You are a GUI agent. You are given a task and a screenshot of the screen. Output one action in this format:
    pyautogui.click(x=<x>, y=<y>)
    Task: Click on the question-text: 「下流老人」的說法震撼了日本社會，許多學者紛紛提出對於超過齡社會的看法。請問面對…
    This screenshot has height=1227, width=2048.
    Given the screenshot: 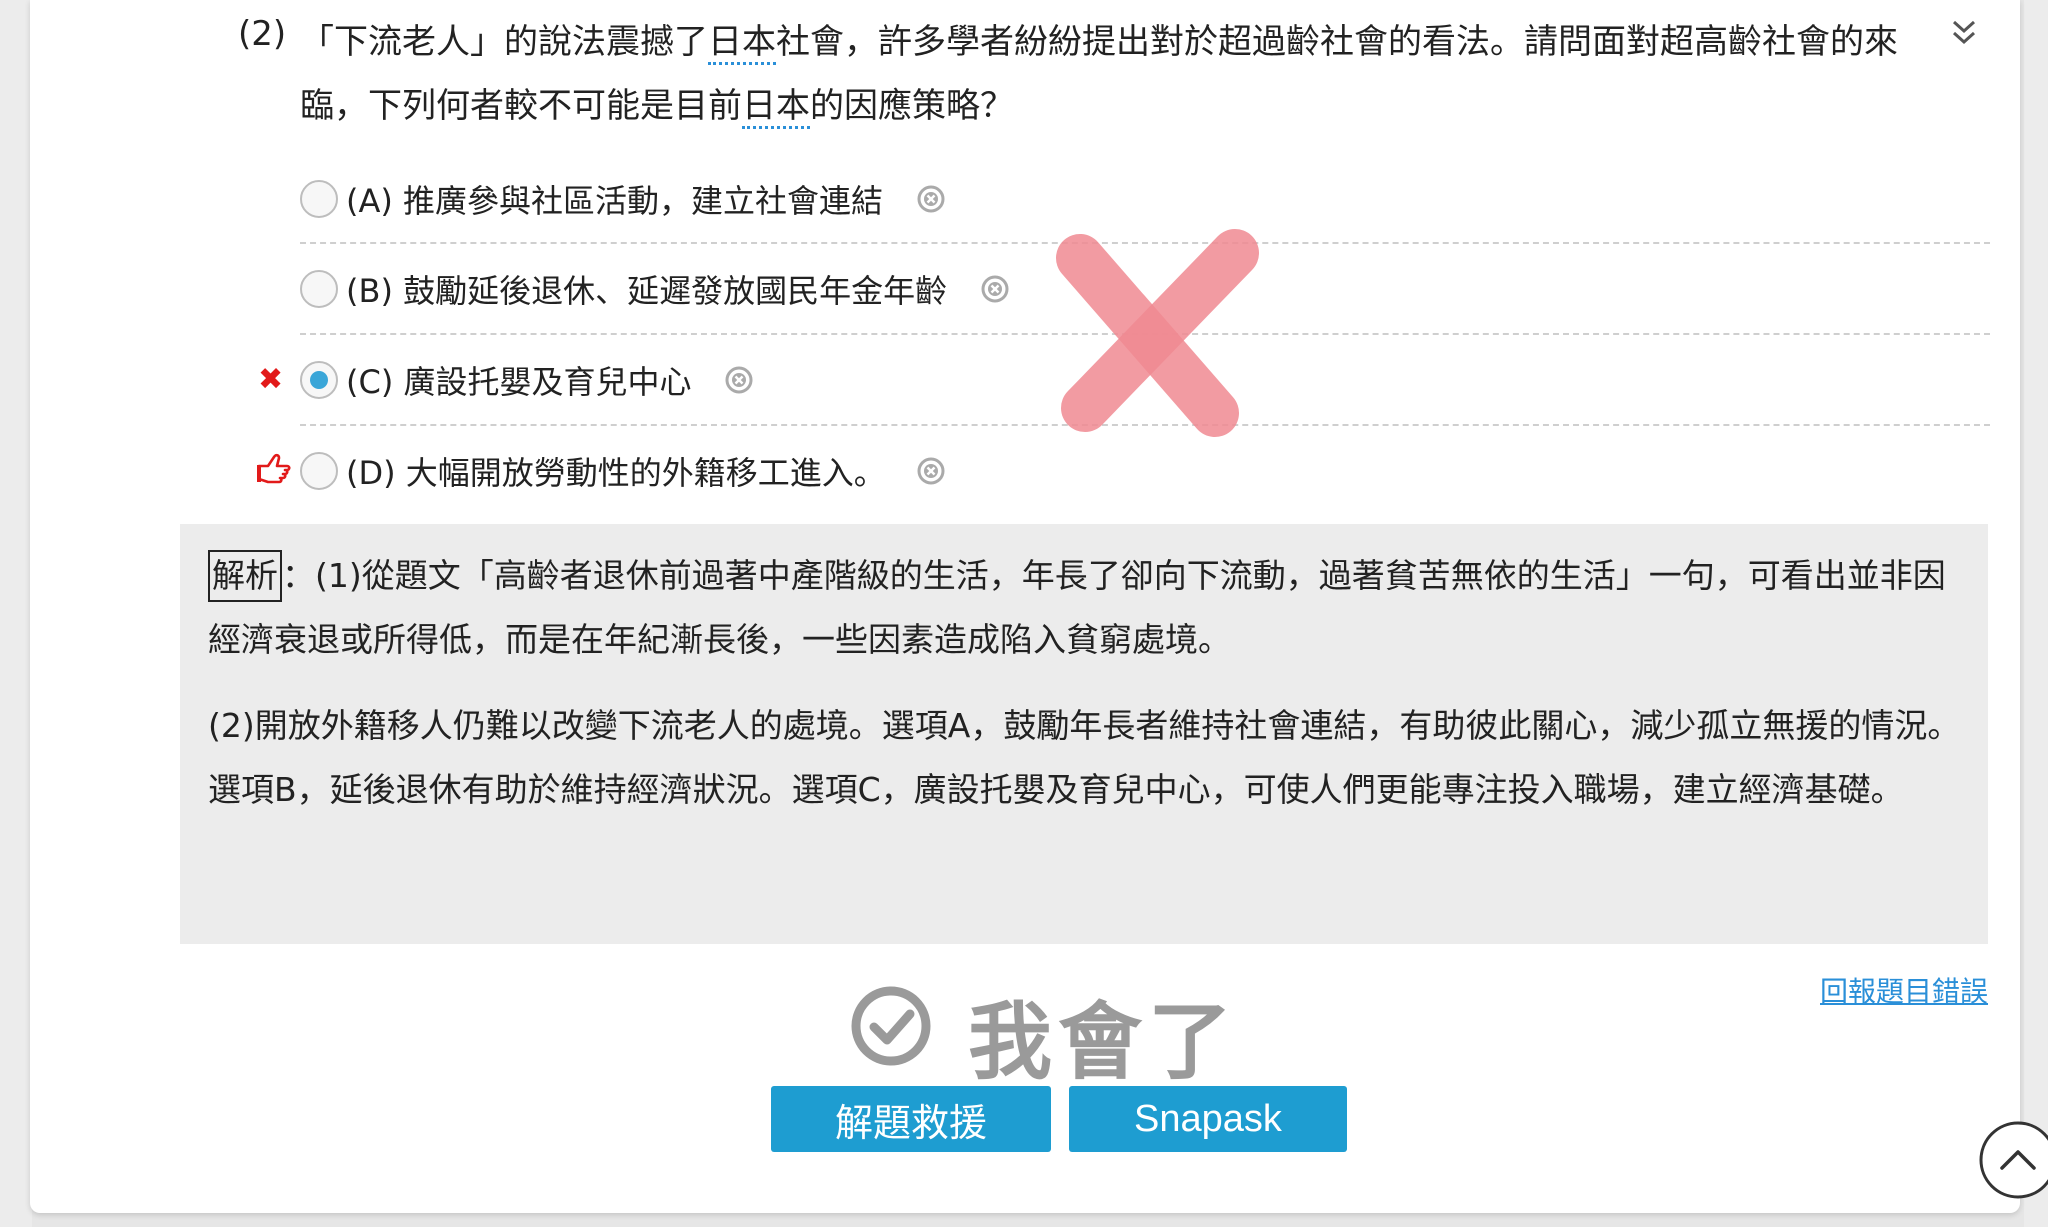 What is the action you would take?
    pyautogui.click(x=1115, y=74)
    